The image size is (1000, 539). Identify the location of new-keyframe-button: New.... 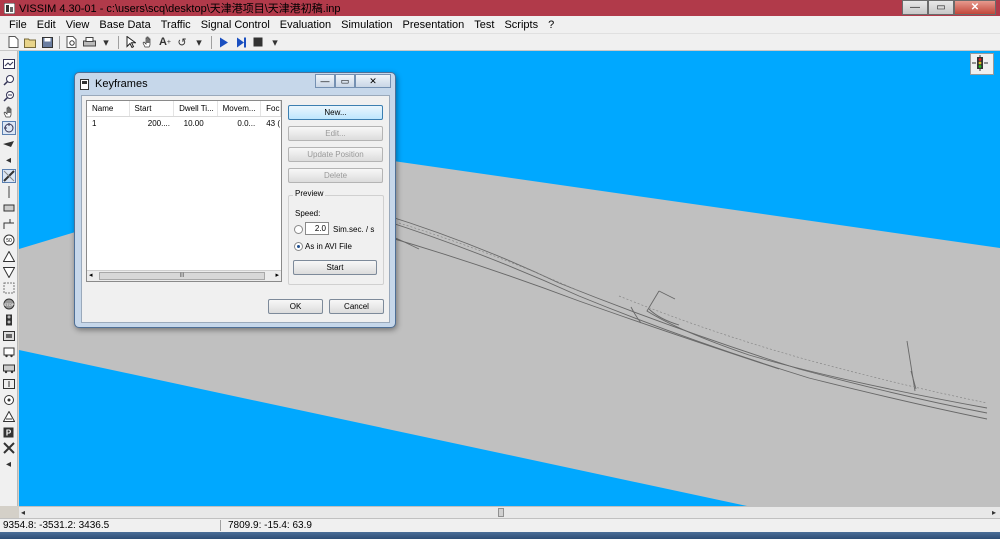
(335, 112).